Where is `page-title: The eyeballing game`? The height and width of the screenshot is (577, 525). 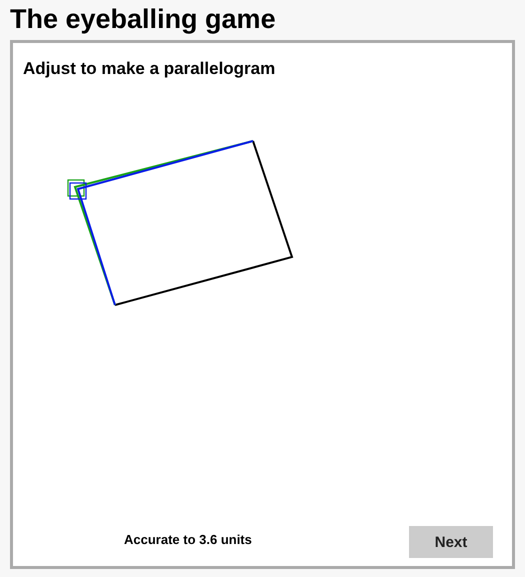
page-title: The eyeballing game is located at coordinates (143, 19).